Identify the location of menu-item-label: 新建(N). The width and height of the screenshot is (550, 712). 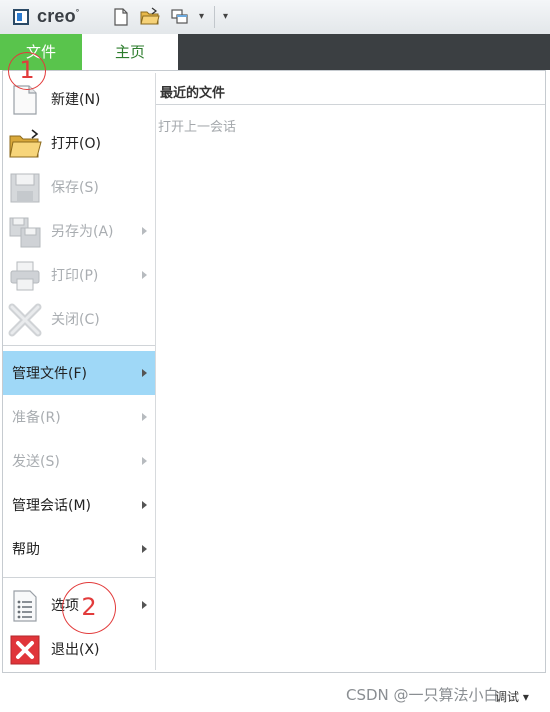
(76, 100).